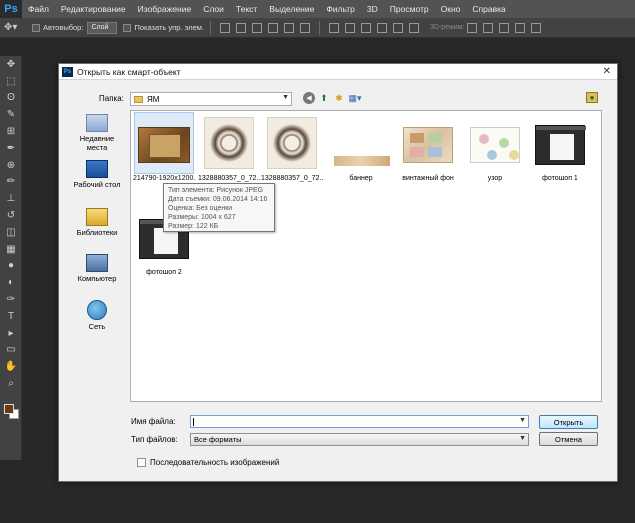  What do you see at coordinates (169, 27) in the screenshot?
I see `show-controls-label: Показать упр. элем.` at bounding box center [169, 27].